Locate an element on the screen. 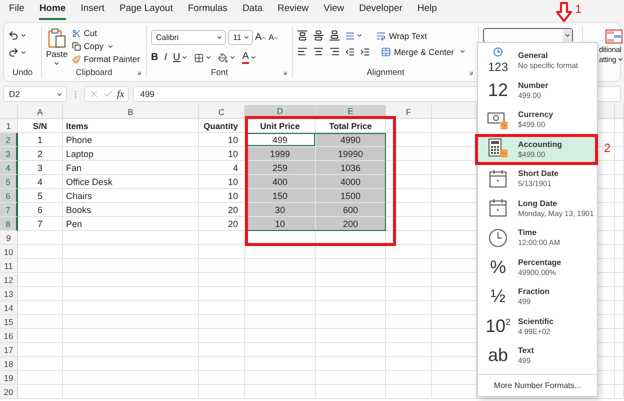 The height and width of the screenshot is (401, 624). align-left-icon is located at coordinates (302, 51).